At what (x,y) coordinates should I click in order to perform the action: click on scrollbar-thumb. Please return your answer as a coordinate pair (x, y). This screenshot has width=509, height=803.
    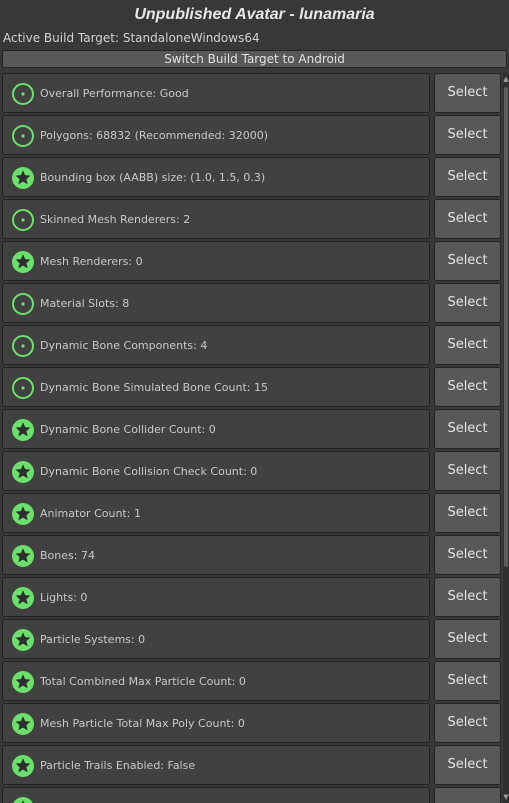
    Looking at the image, I should click on (506, 327).